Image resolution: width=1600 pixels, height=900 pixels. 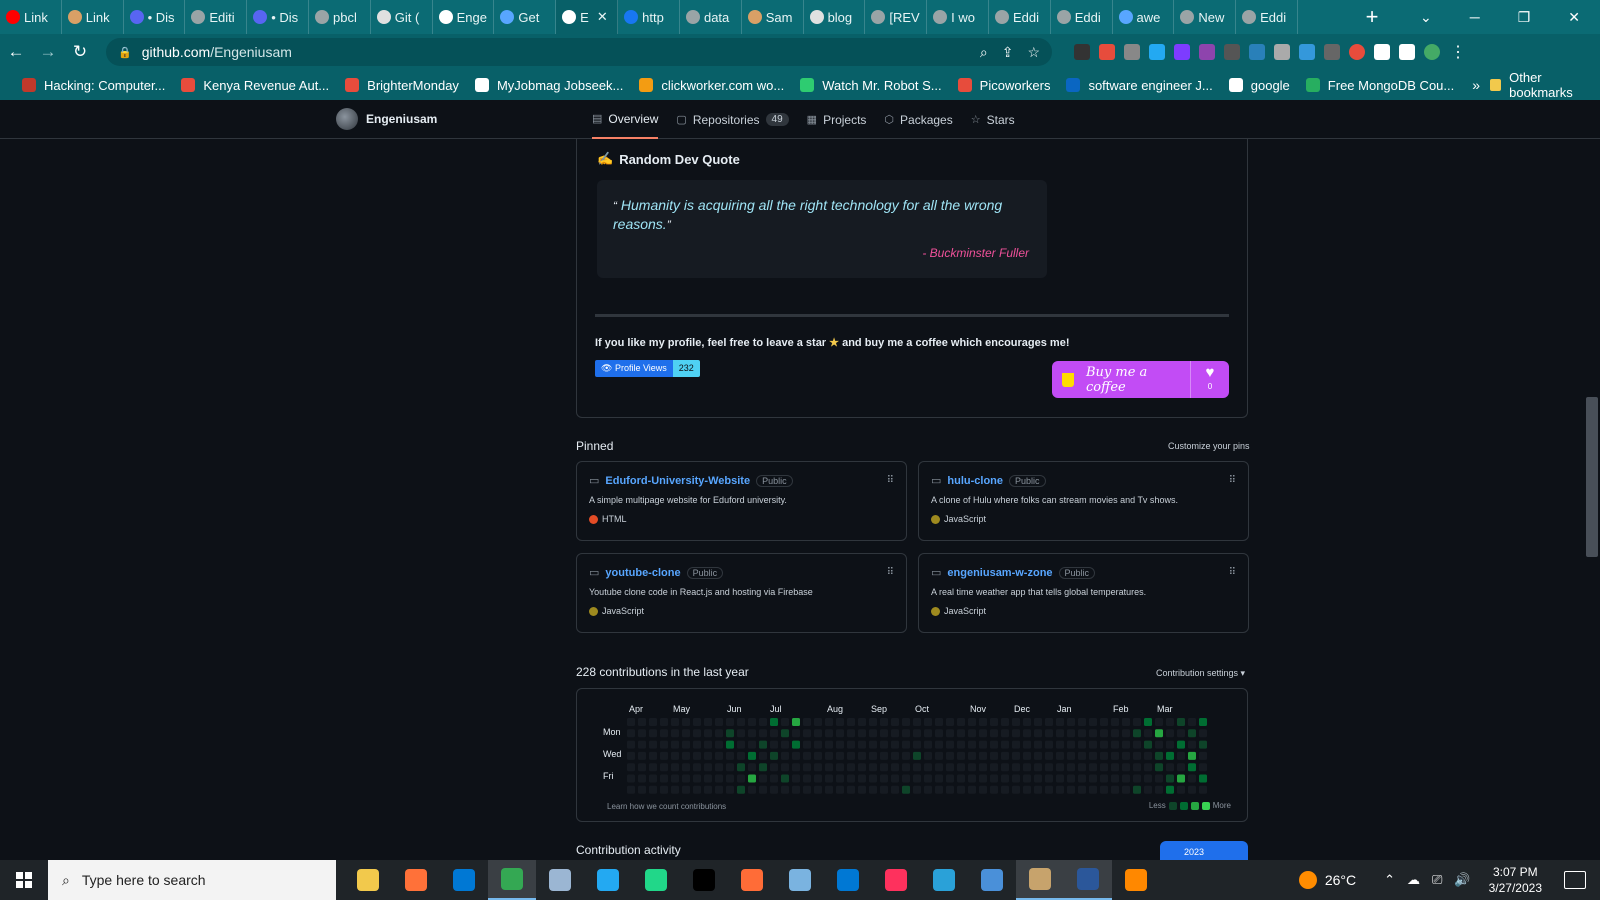 What do you see at coordinates (890, 480) in the screenshot?
I see `drag-handle-icon: ⠿` at bounding box center [890, 480].